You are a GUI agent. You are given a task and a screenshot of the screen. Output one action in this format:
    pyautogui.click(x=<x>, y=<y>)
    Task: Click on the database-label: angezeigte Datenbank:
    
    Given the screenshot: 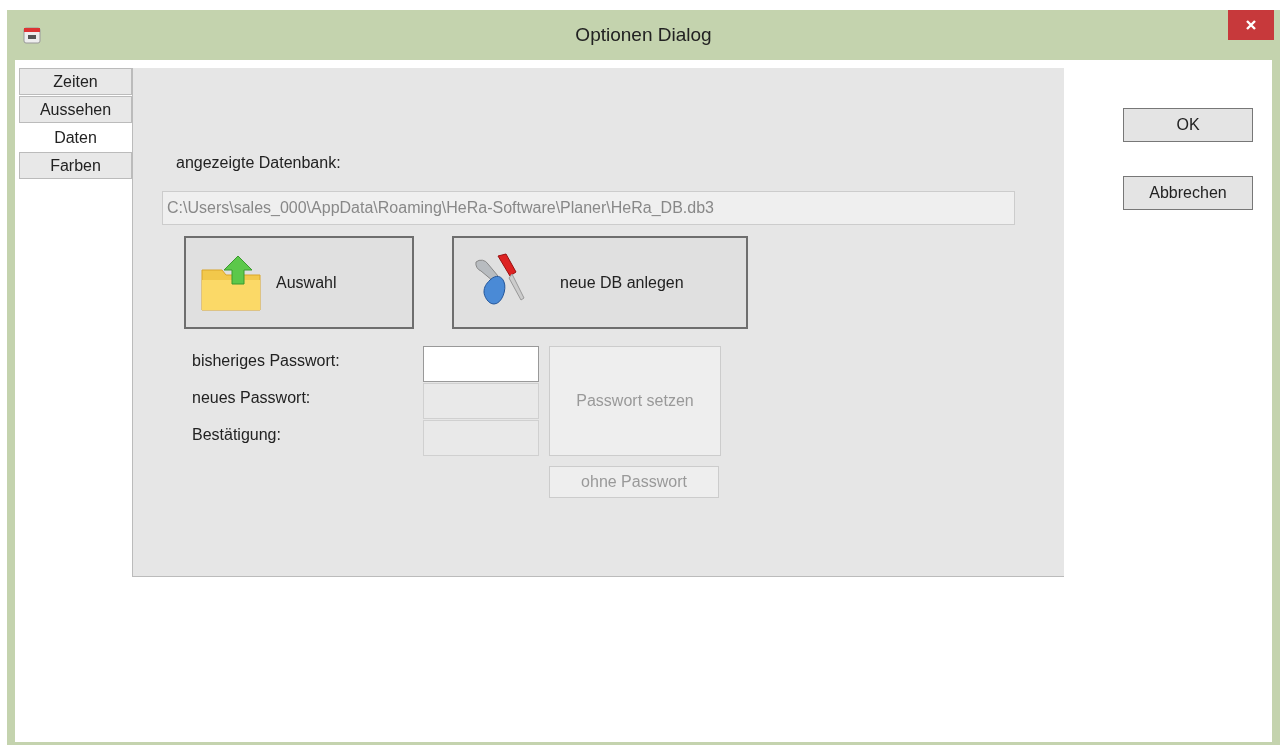 What is the action you would take?
    pyautogui.click(x=259, y=163)
    